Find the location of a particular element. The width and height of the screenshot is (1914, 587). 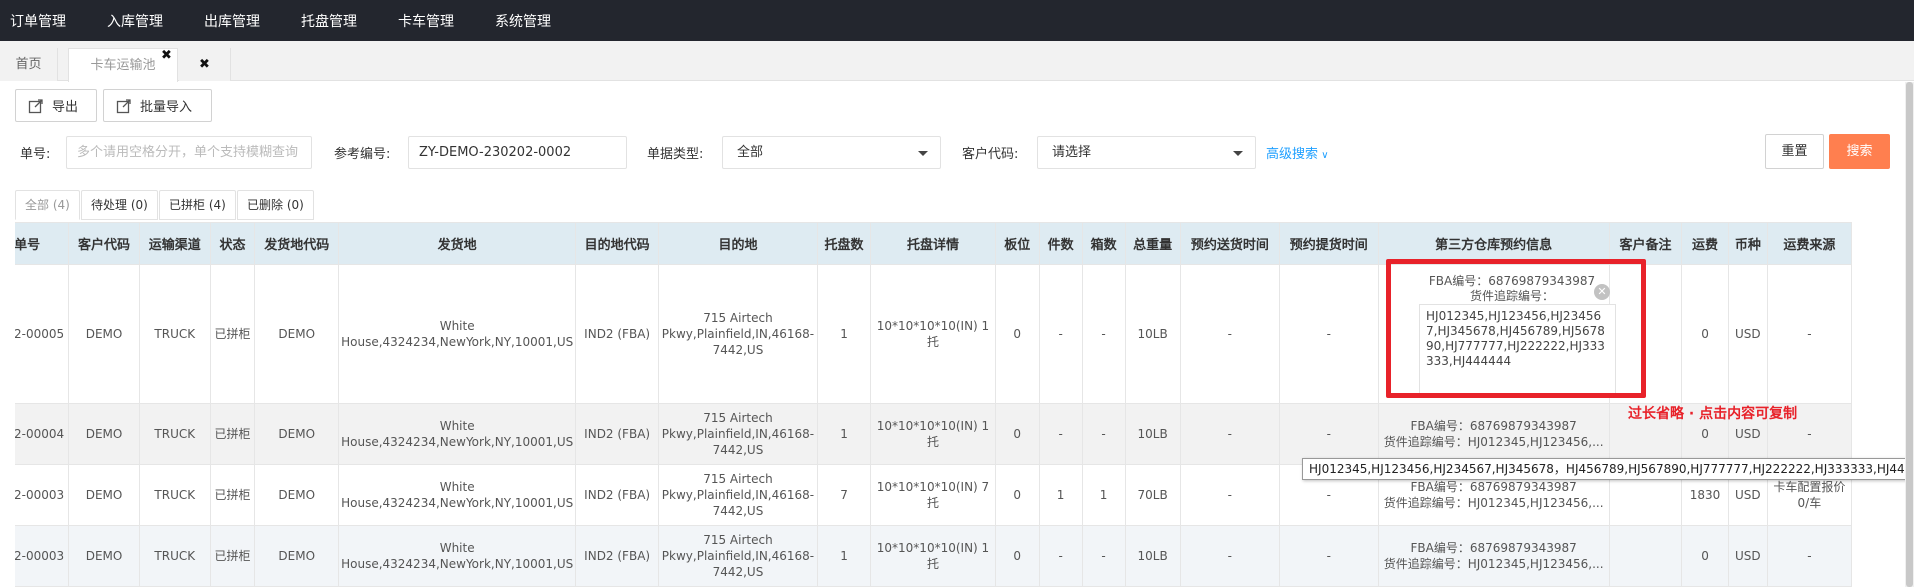

export-icon is located at coordinates (35, 105).